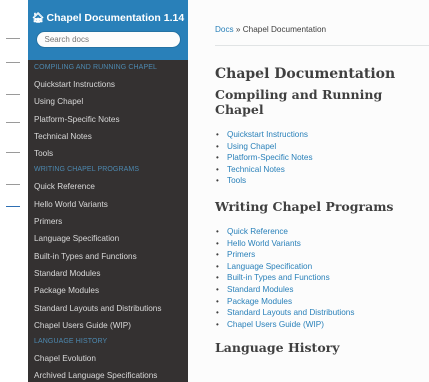 This screenshot has height=382, width=429. Describe the element at coordinates (108, 186) in the screenshot. I see `sidebar-item: Quick Reference` at that location.